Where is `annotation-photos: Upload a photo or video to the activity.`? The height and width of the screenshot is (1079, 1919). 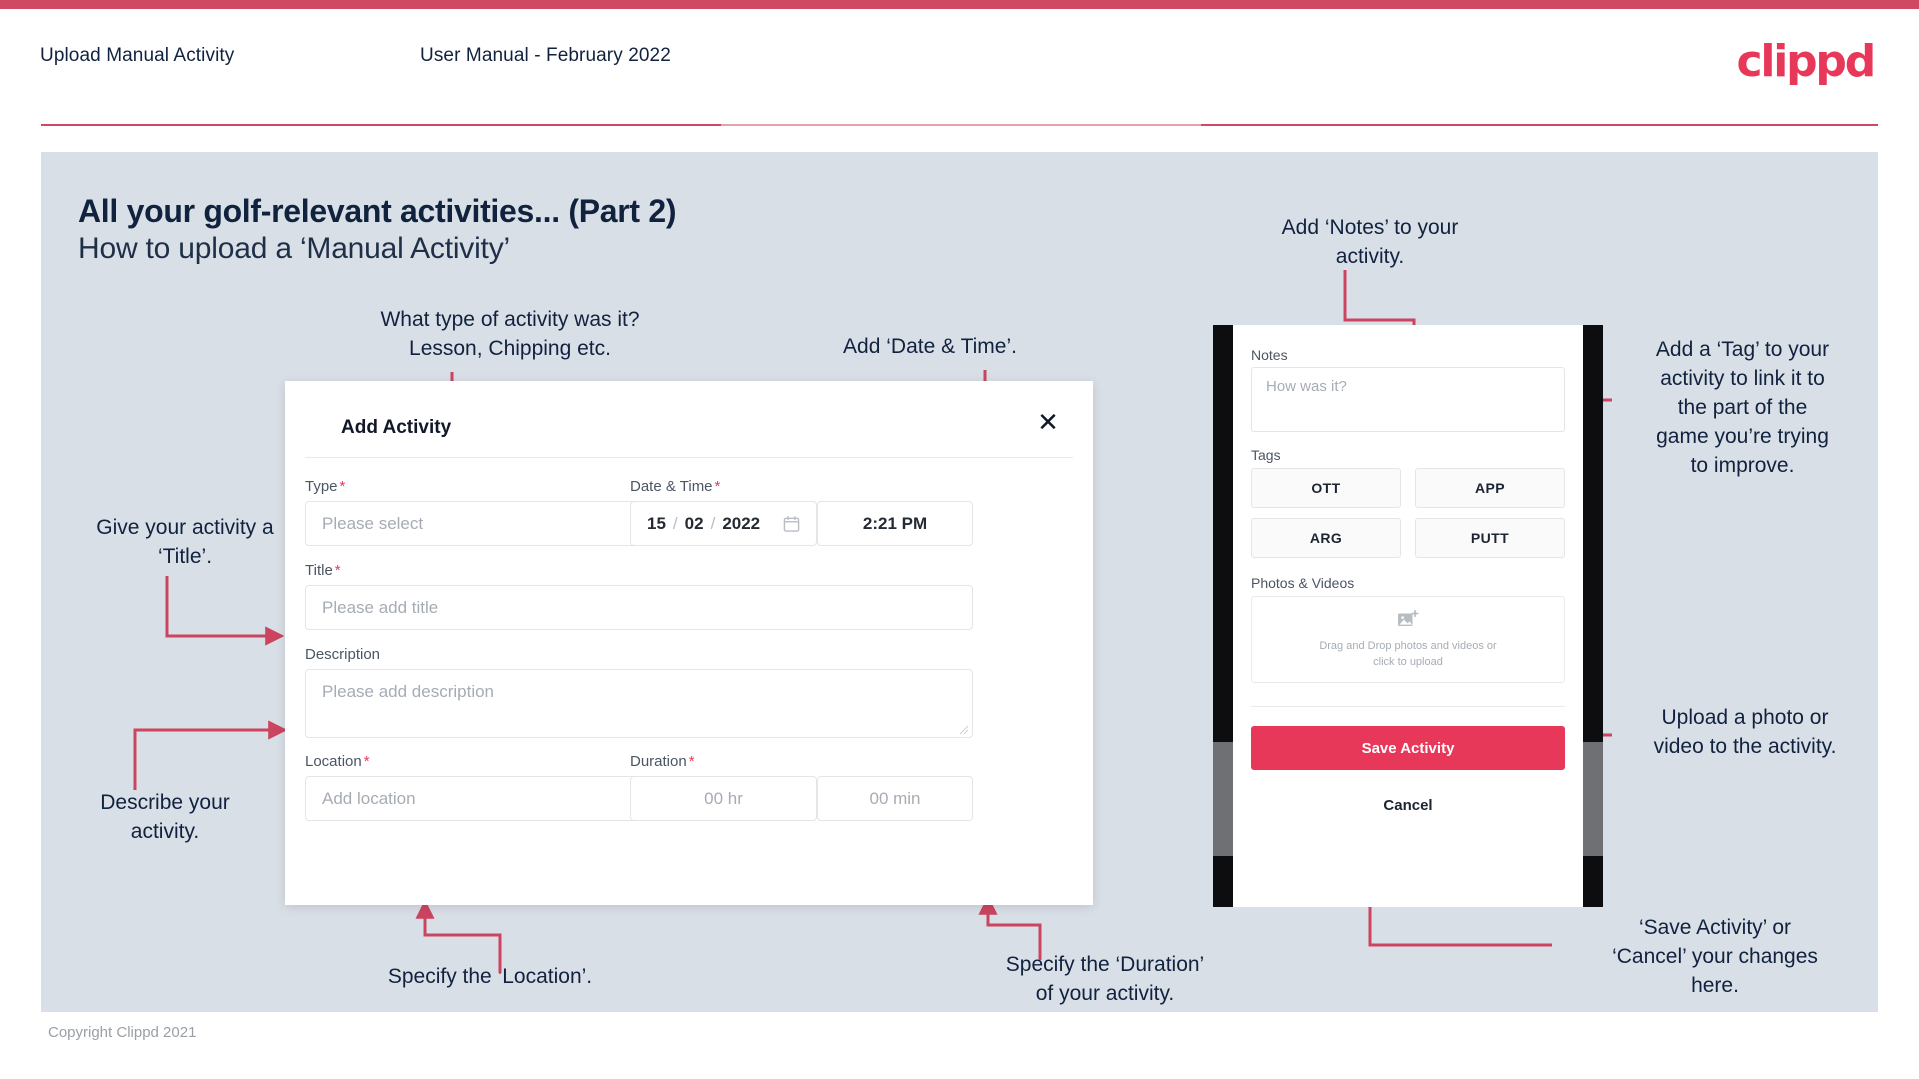 annotation-photos: Upload a photo or video to the activity. is located at coordinates (1745, 732).